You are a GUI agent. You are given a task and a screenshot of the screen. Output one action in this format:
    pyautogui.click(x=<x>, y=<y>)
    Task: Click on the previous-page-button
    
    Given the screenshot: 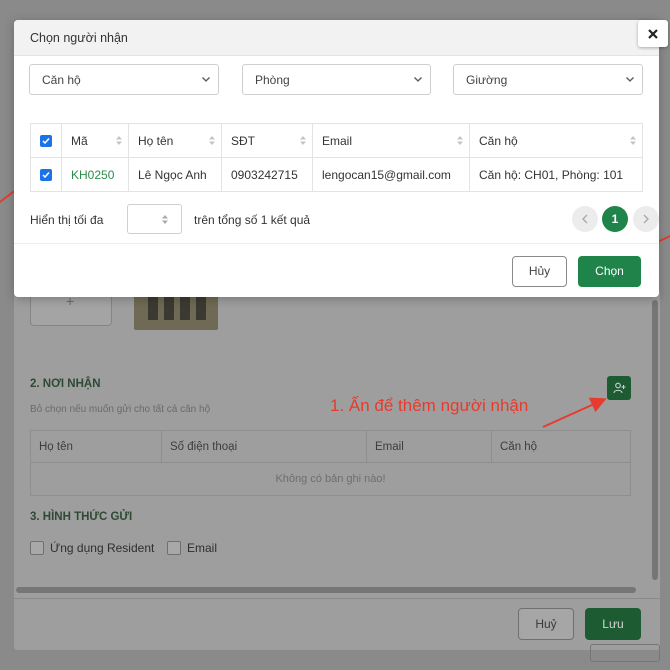 What is the action you would take?
    pyautogui.click(x=585, y=219)
    